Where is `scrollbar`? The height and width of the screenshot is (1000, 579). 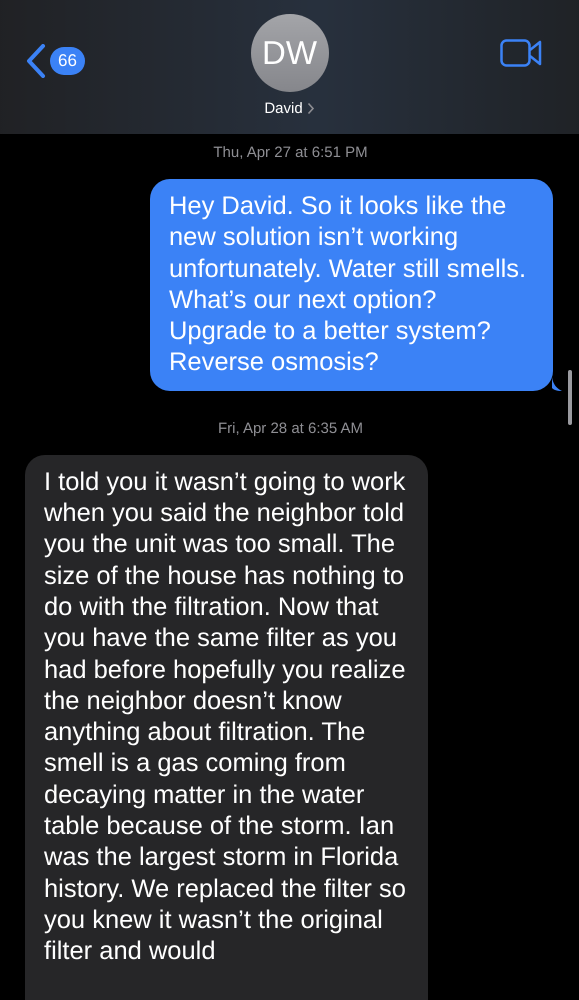
scrollbar is located at coordinates (570, 397).